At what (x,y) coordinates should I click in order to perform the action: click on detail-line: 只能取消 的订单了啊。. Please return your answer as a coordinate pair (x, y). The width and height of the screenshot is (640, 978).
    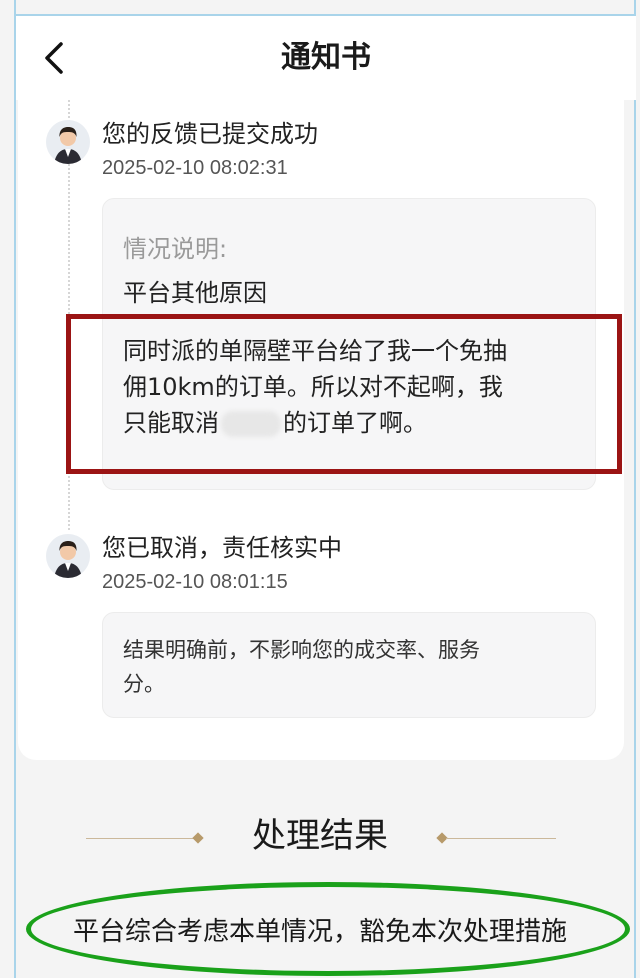
    Looking at the image, I should click on (351, 423).